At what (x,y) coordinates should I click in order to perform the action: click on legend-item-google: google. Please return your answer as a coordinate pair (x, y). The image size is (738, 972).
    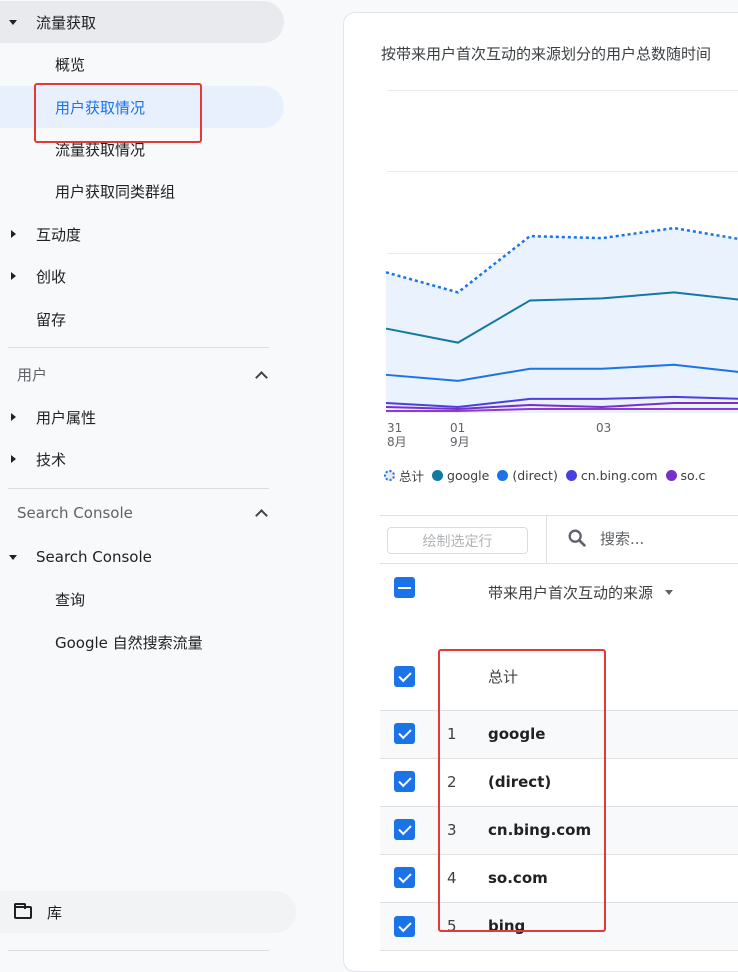
    Looking at the image, I should click on (460, 475).